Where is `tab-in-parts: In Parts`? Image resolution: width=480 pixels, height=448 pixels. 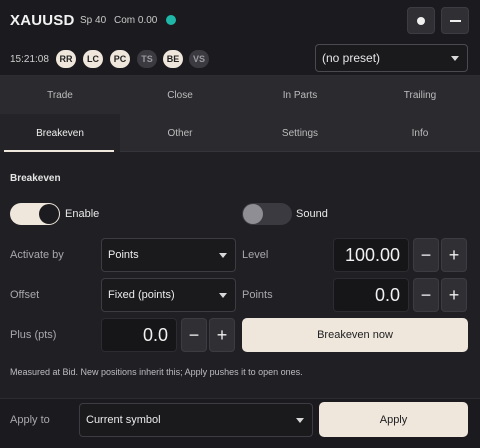
tab-in-parts: In Parts is located at coordinates (300, 95).